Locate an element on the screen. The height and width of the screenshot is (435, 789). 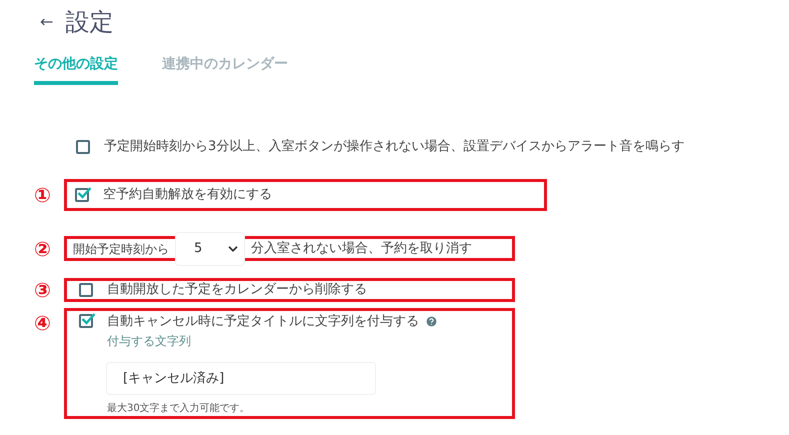
option-label: 開始予定時刻から is located at coordinates (121, 249).